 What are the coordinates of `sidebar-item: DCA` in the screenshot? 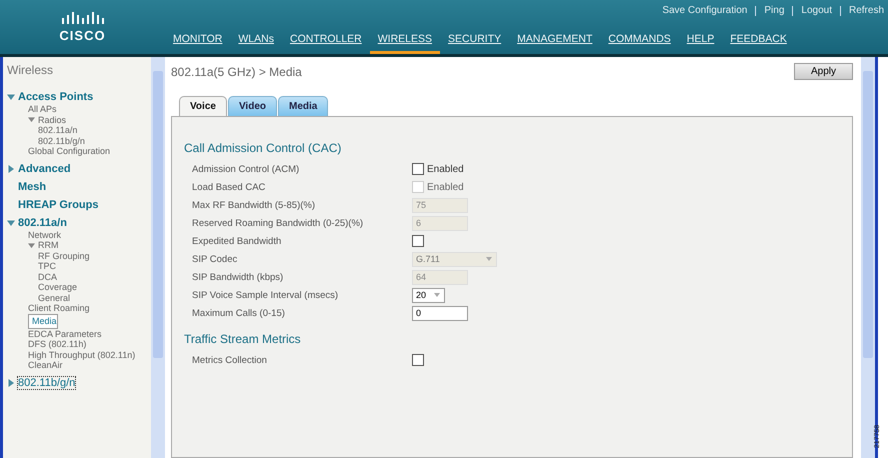 It's located at (48, 277).